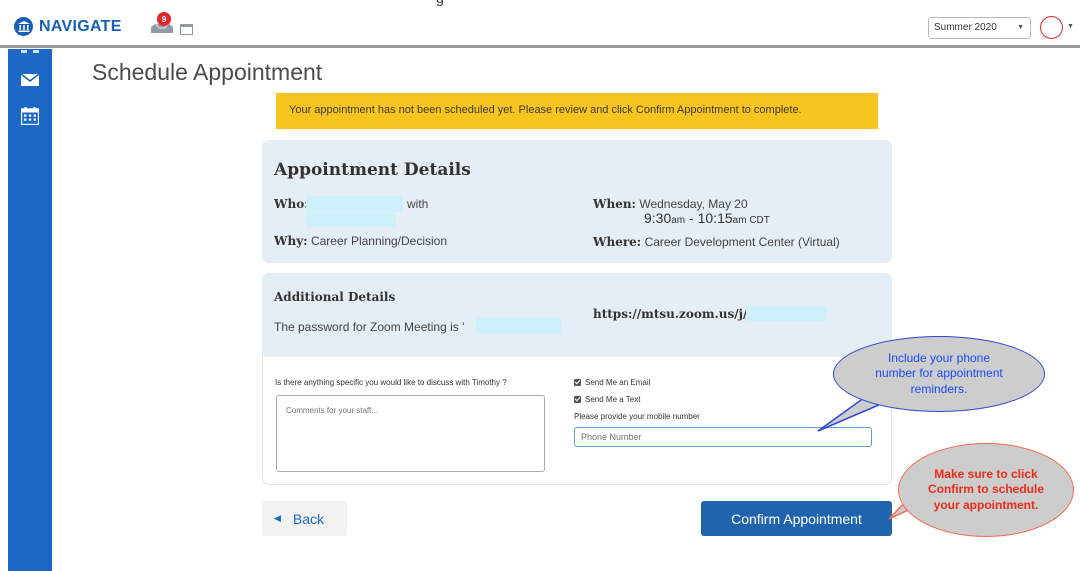 Image resolution: width=1080 pixels, height=571 pixels. What do you see at coordinates (614, 204) in the screenshot?
I see `when-label: When:` at bounding box center [614, 204].